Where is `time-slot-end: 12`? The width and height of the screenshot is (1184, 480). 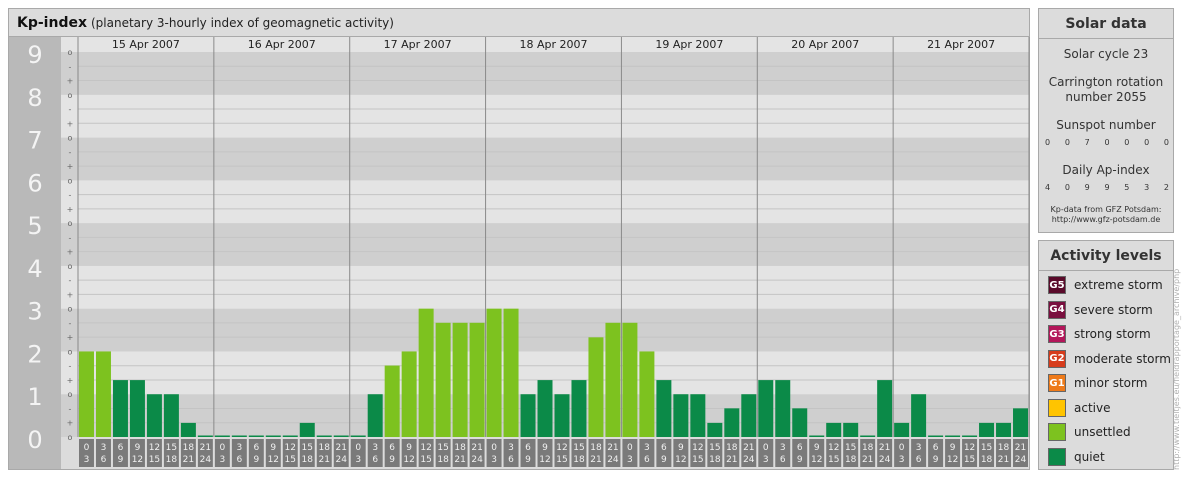 time-slot-end: 12 is located at coordinates (680, 460).